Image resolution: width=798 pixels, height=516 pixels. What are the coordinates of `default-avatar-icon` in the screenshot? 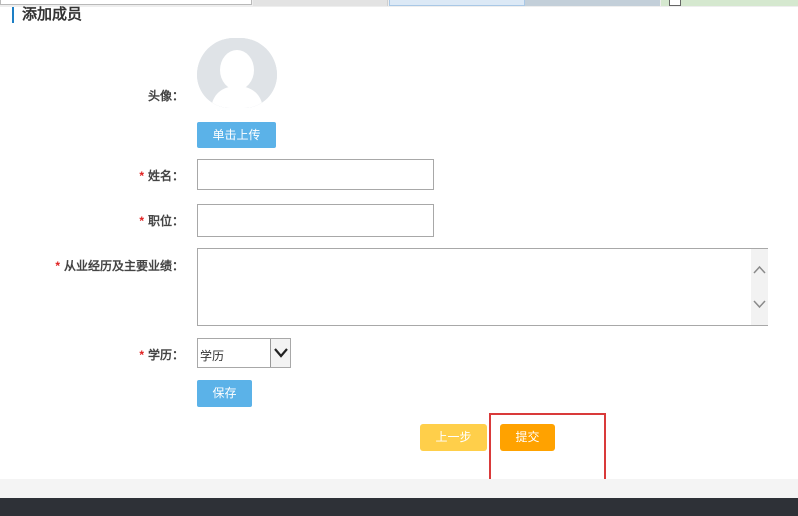 It's located at (237, 73).